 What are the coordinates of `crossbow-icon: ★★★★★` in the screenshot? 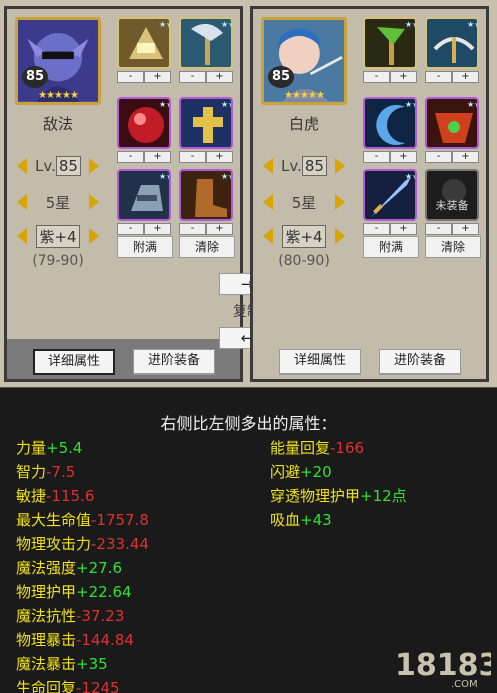 It's located at (452, 43).